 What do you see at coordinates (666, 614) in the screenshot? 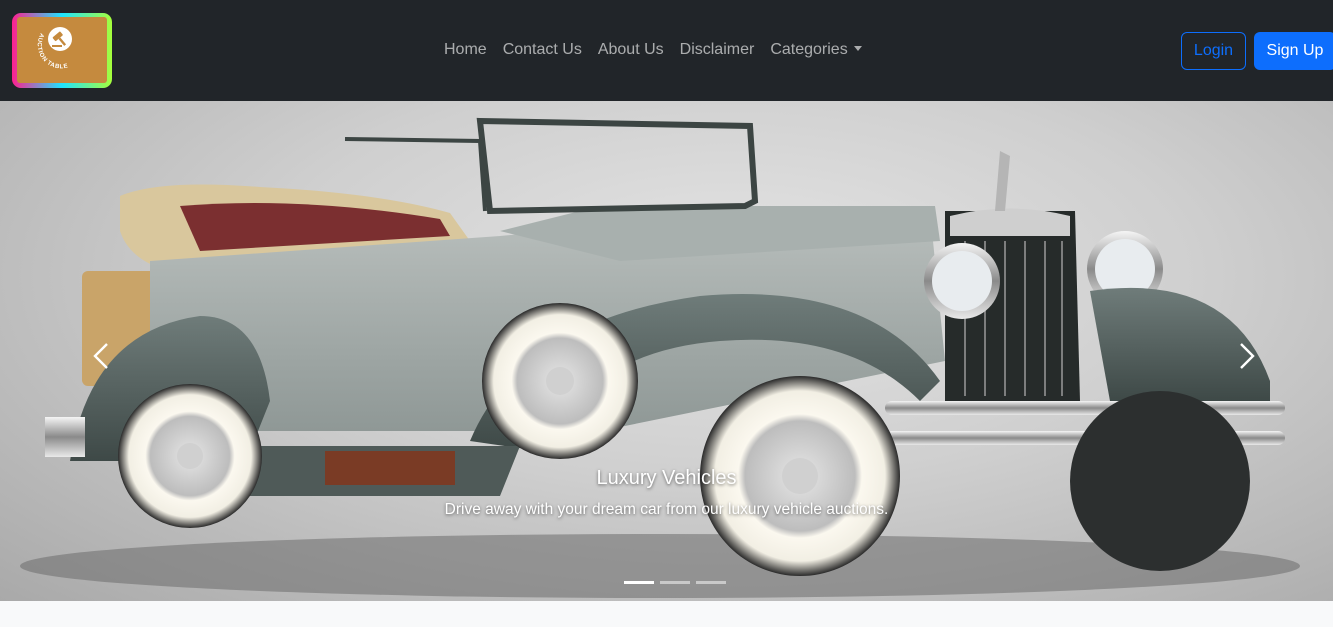
I see `page-below-carousel` at bounding box center [666, 614].